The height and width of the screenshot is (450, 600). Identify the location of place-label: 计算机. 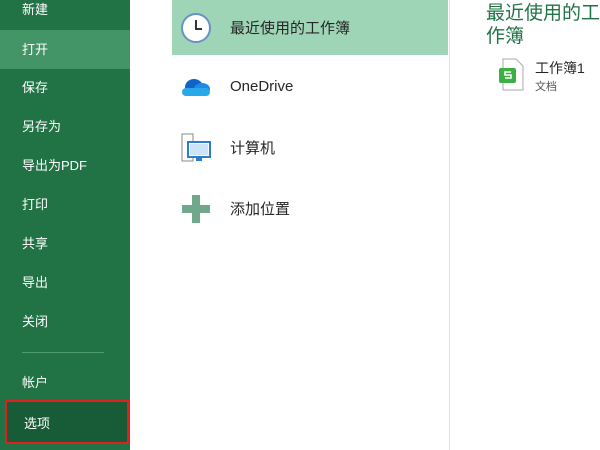
(253, 148).